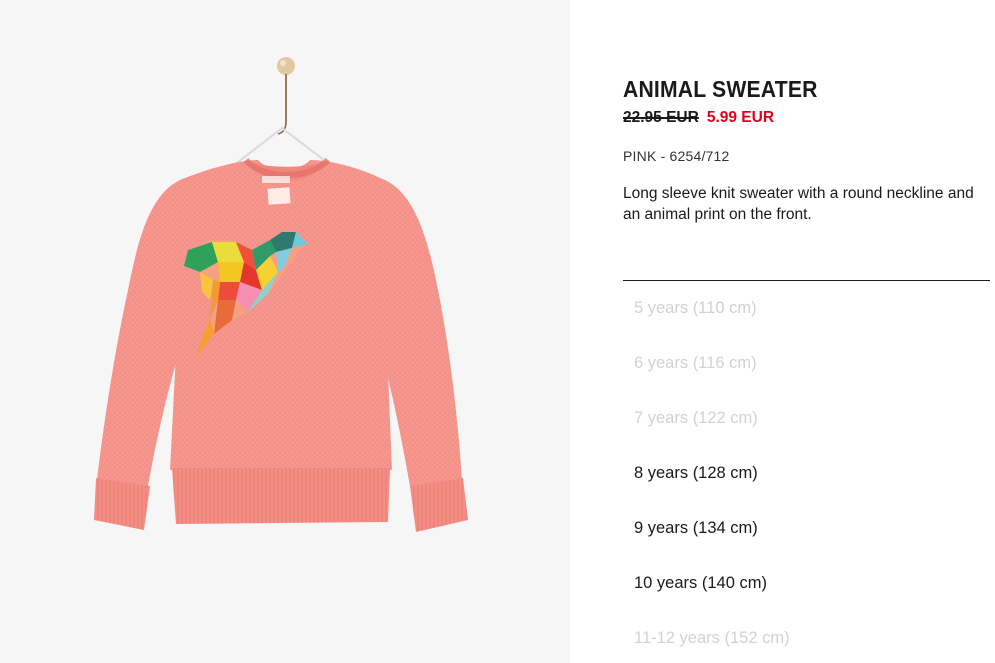  I want to click on divider, so click(806, 280).